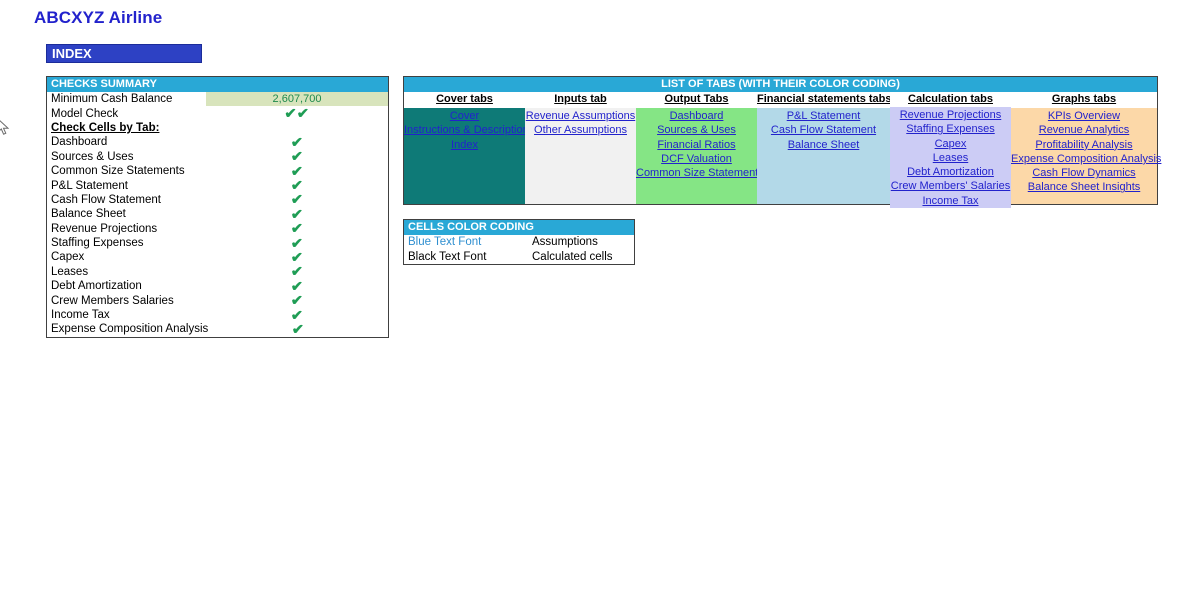  What do you see at coordinates (823, 145) in the screenshot?
I see `tab-link: Balance Sheet` at bounding box center [823, 145].